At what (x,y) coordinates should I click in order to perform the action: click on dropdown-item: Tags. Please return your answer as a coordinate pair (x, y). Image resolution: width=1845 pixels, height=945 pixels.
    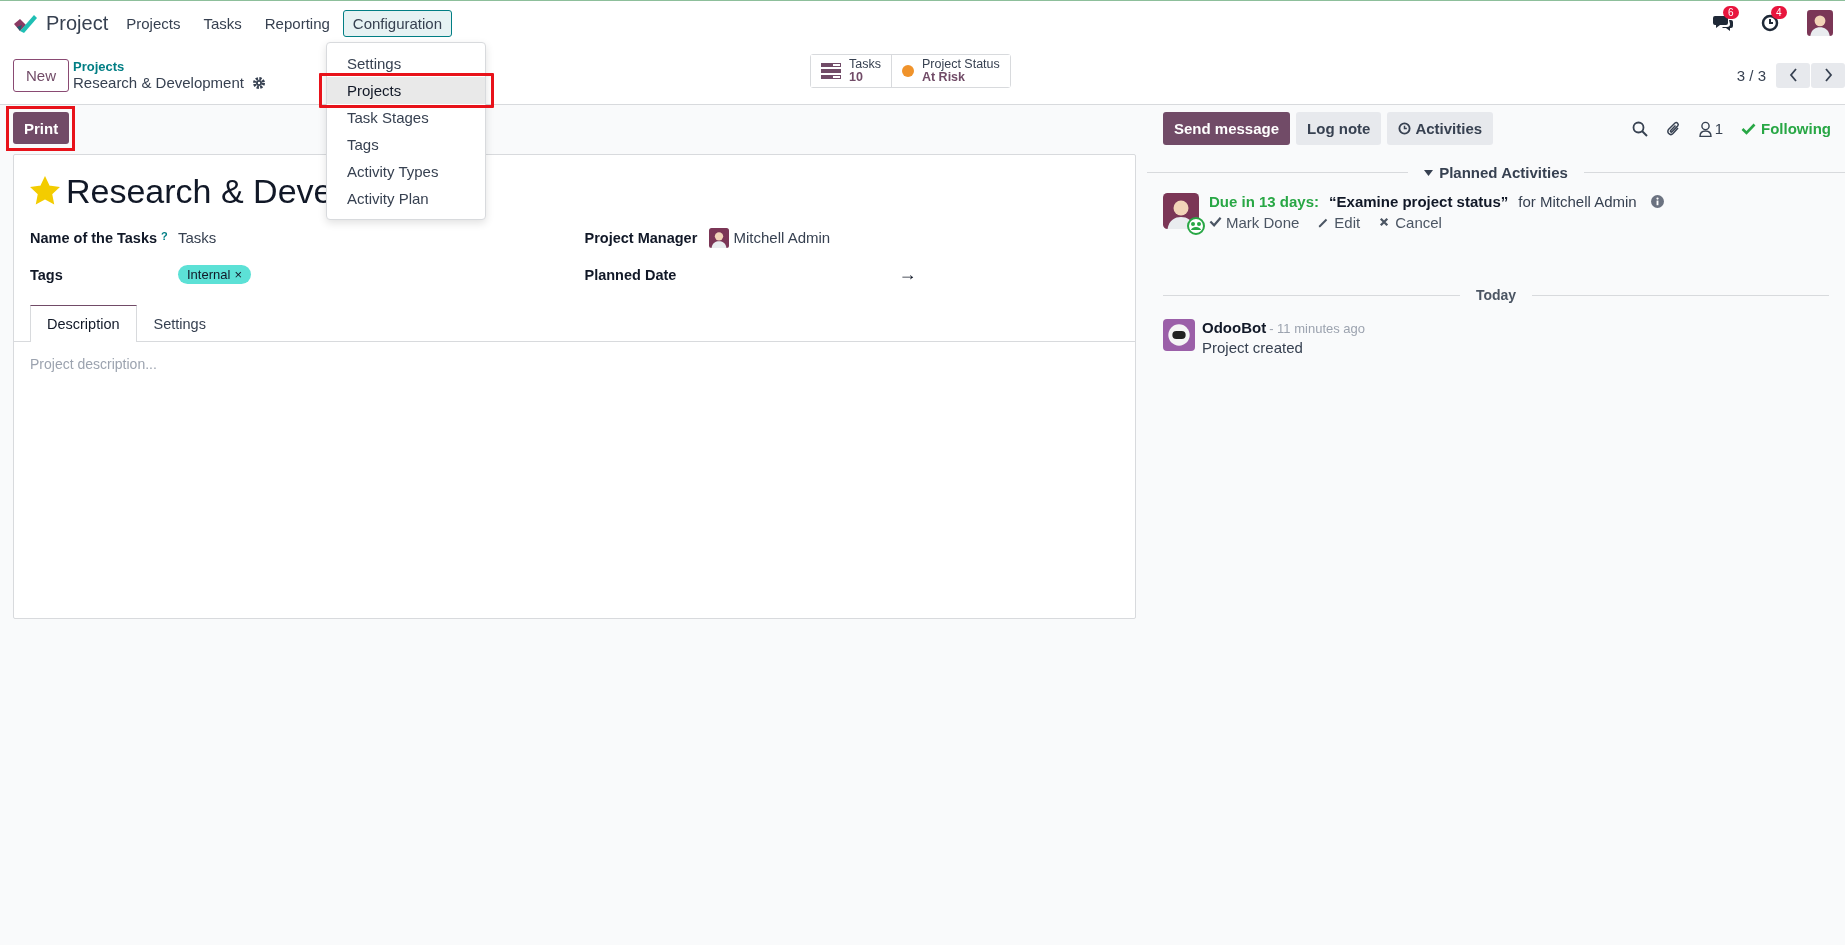
    Looking at the image, I should click on (406, 144).